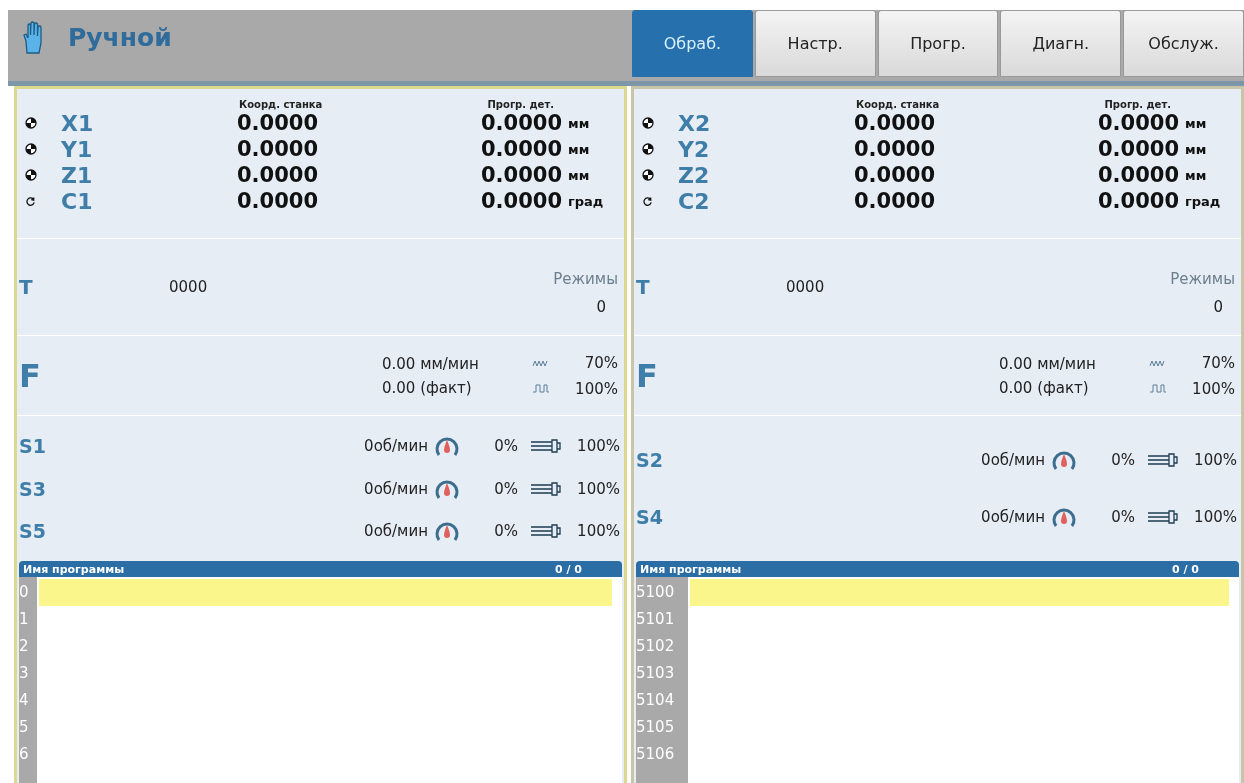 This screenshot has height=783, width=1244. What do you see at coordinates (656, 754) in the screenshot?
I see `line-number: 5106` at bounding box center [656, 754].